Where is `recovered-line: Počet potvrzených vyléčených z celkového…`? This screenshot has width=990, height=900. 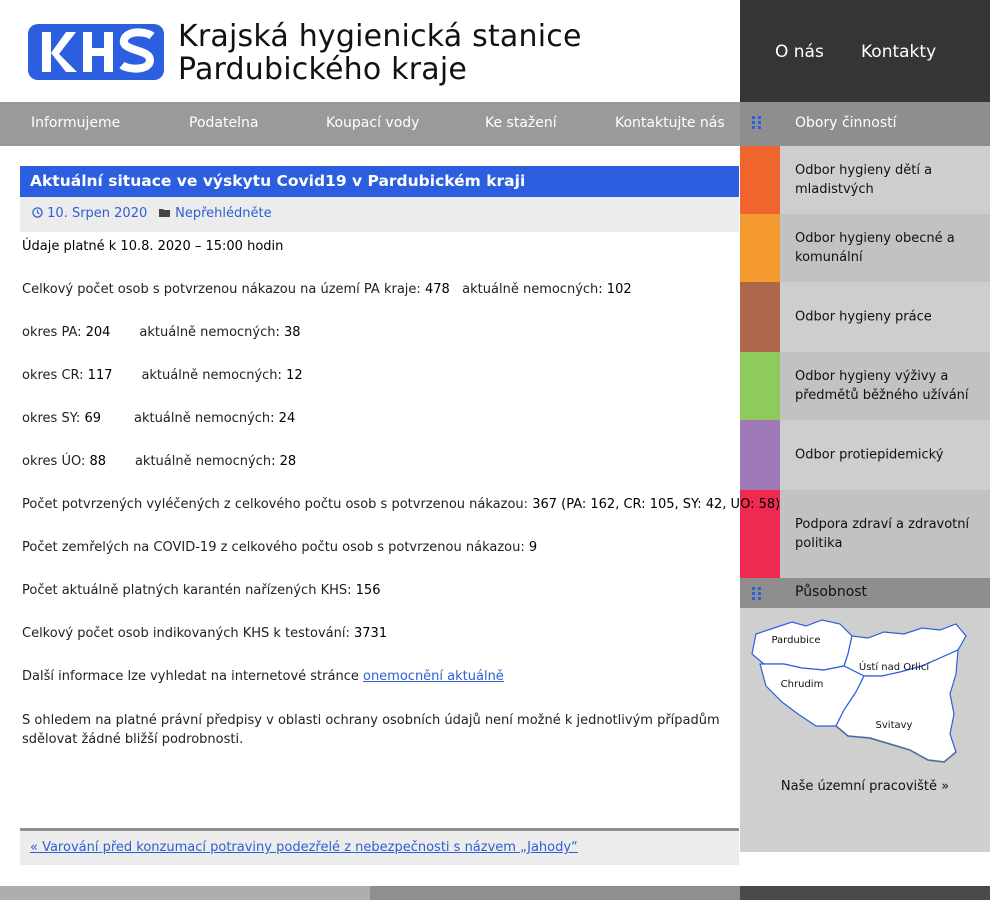 recovered-line: Počet potvrzených vyléčených z celkového… is located at coordinates (401, 504).